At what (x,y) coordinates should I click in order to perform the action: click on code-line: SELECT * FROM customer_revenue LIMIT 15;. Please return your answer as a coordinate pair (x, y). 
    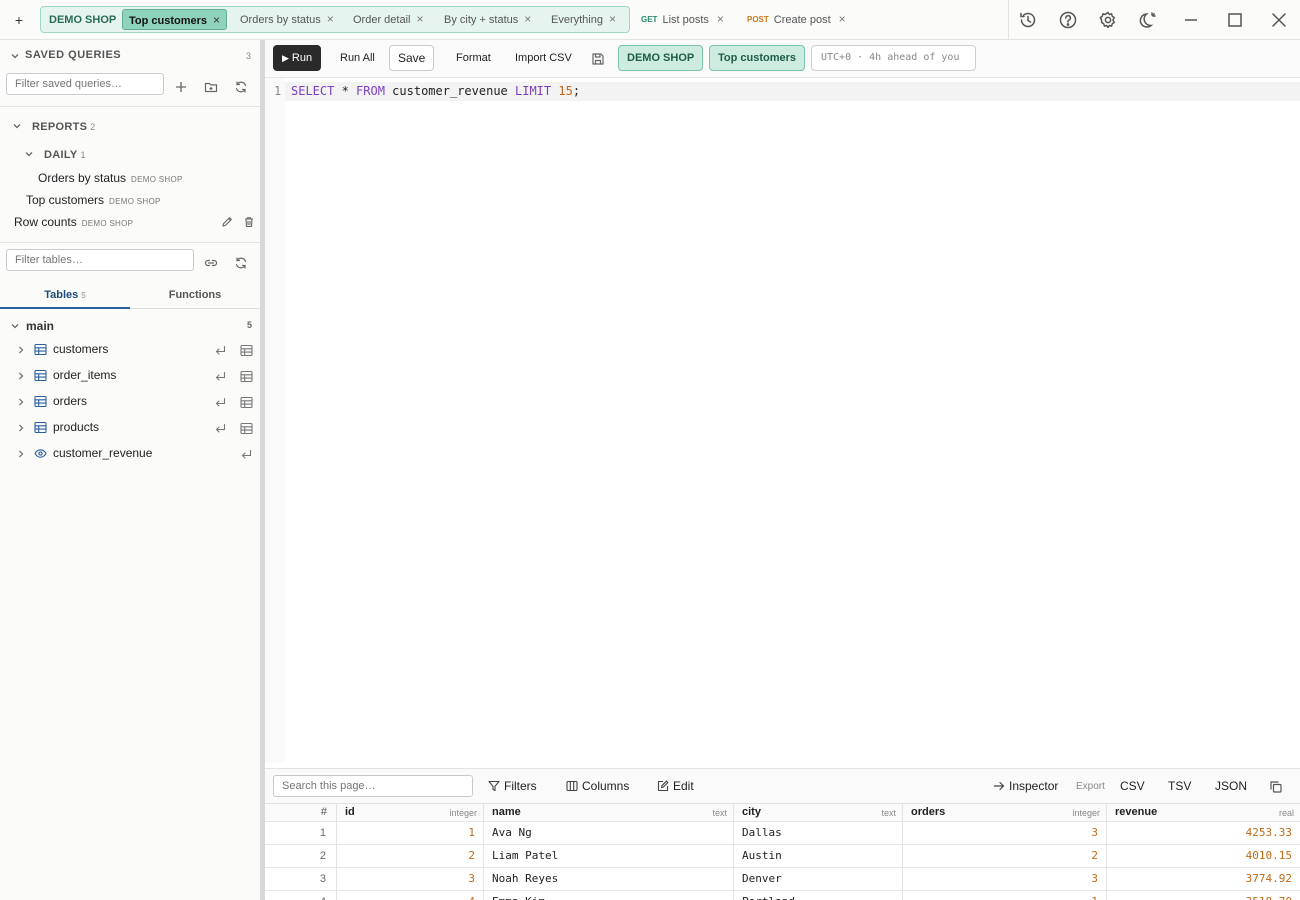
    Looking at the image, I should click on (435, 91).